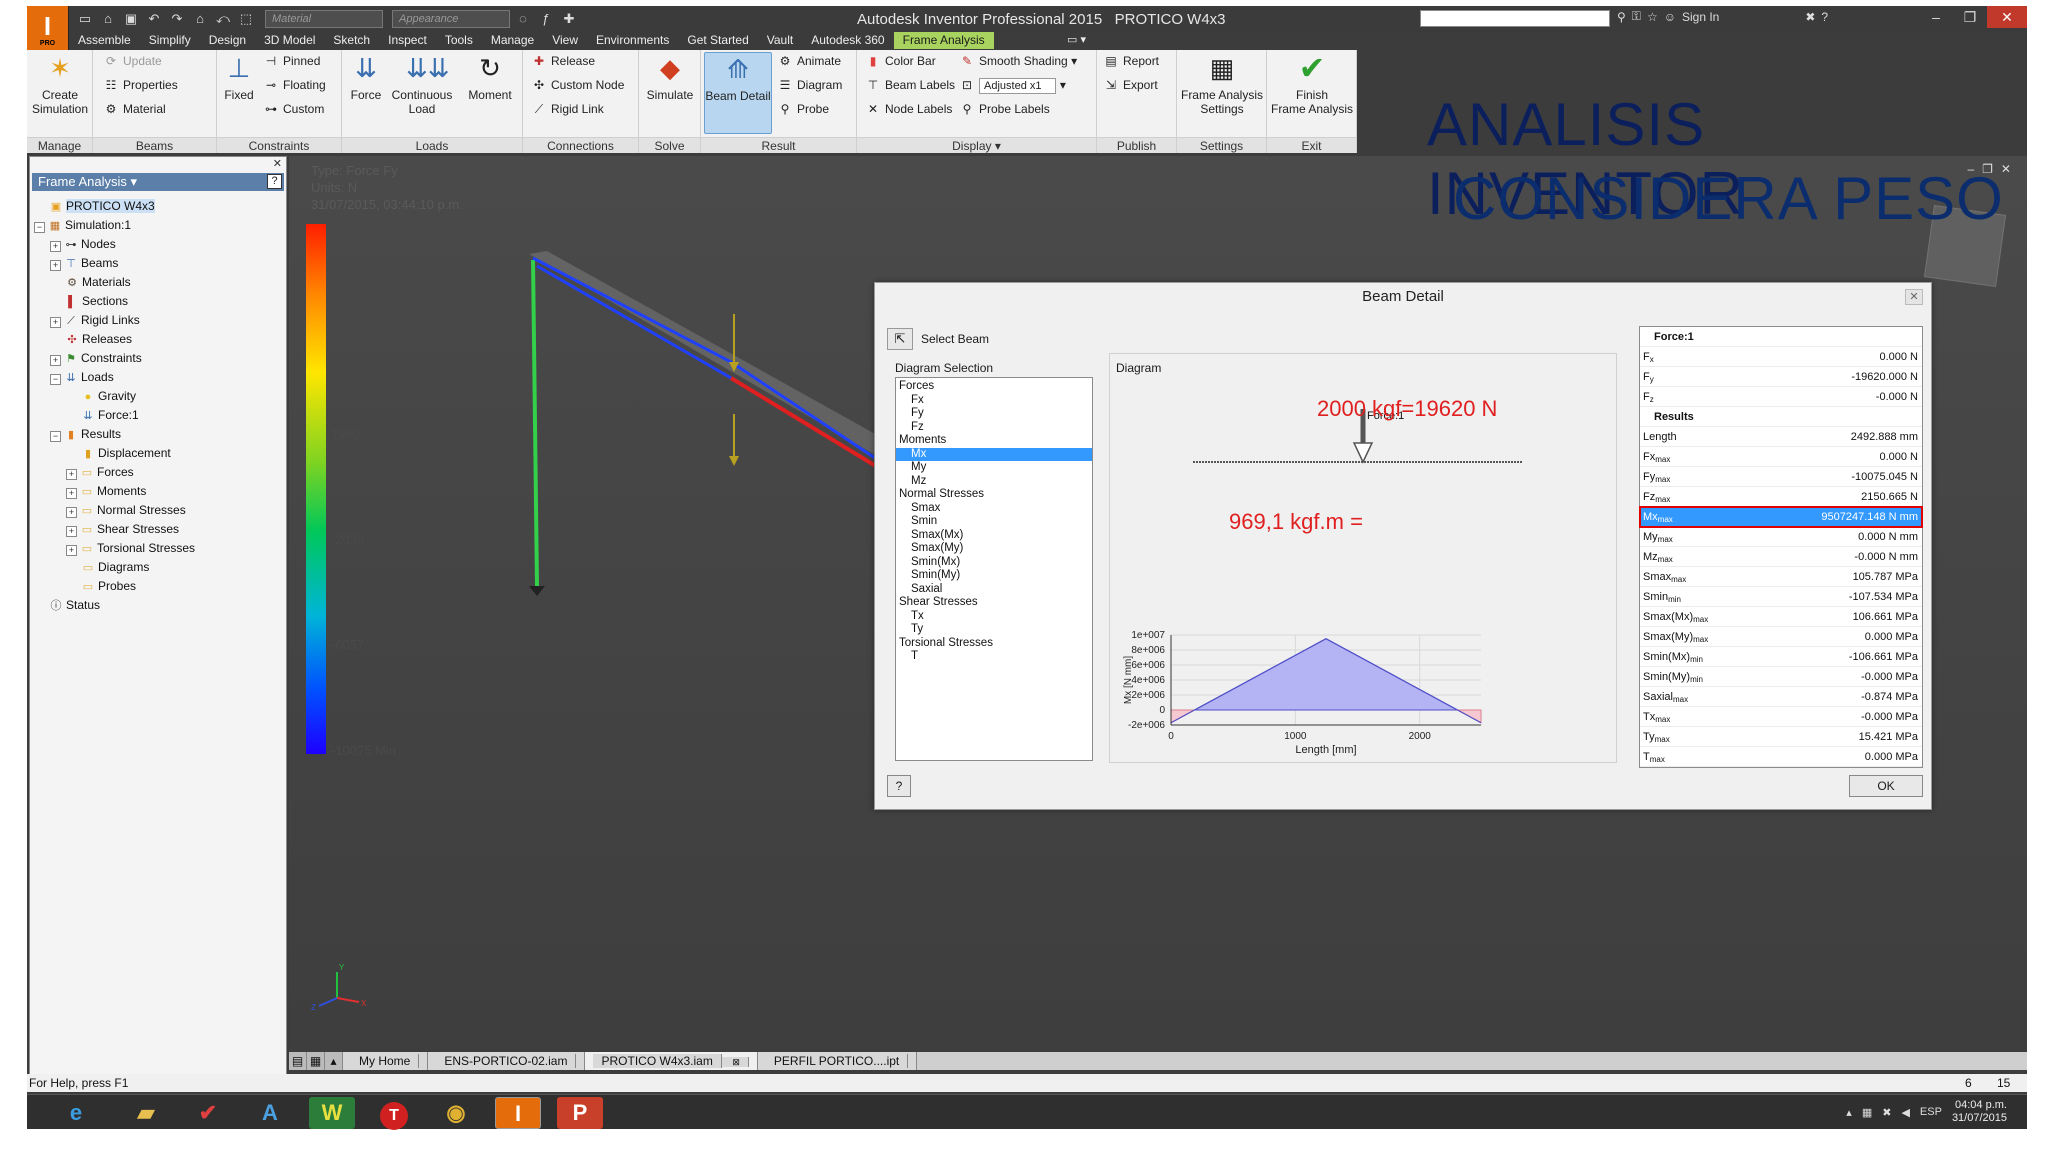  I want to click on result-row: Mxmax 9507247.148 N mm, so click(1781, 517).